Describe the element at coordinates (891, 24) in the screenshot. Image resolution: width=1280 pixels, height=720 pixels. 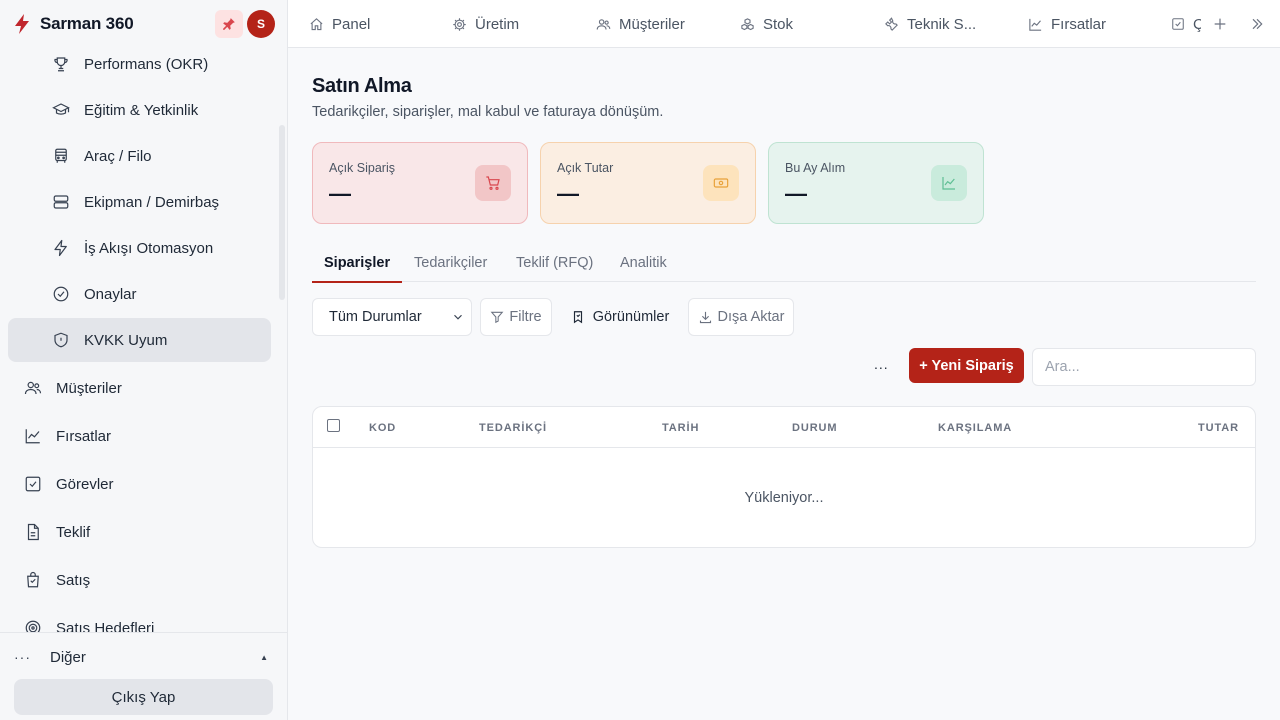
I see `wrench-icon` at that location.